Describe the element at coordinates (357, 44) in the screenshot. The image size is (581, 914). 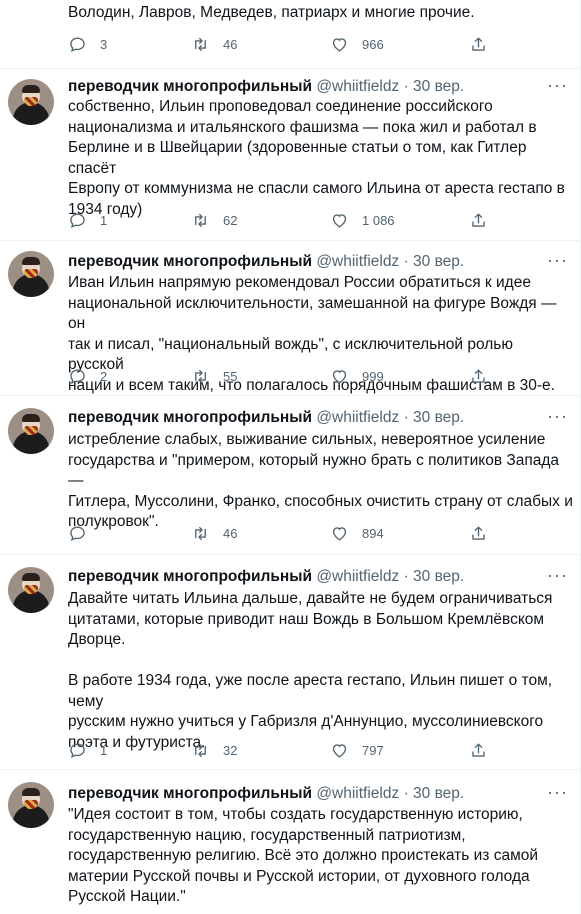
I see `like-button: 966` at that location.